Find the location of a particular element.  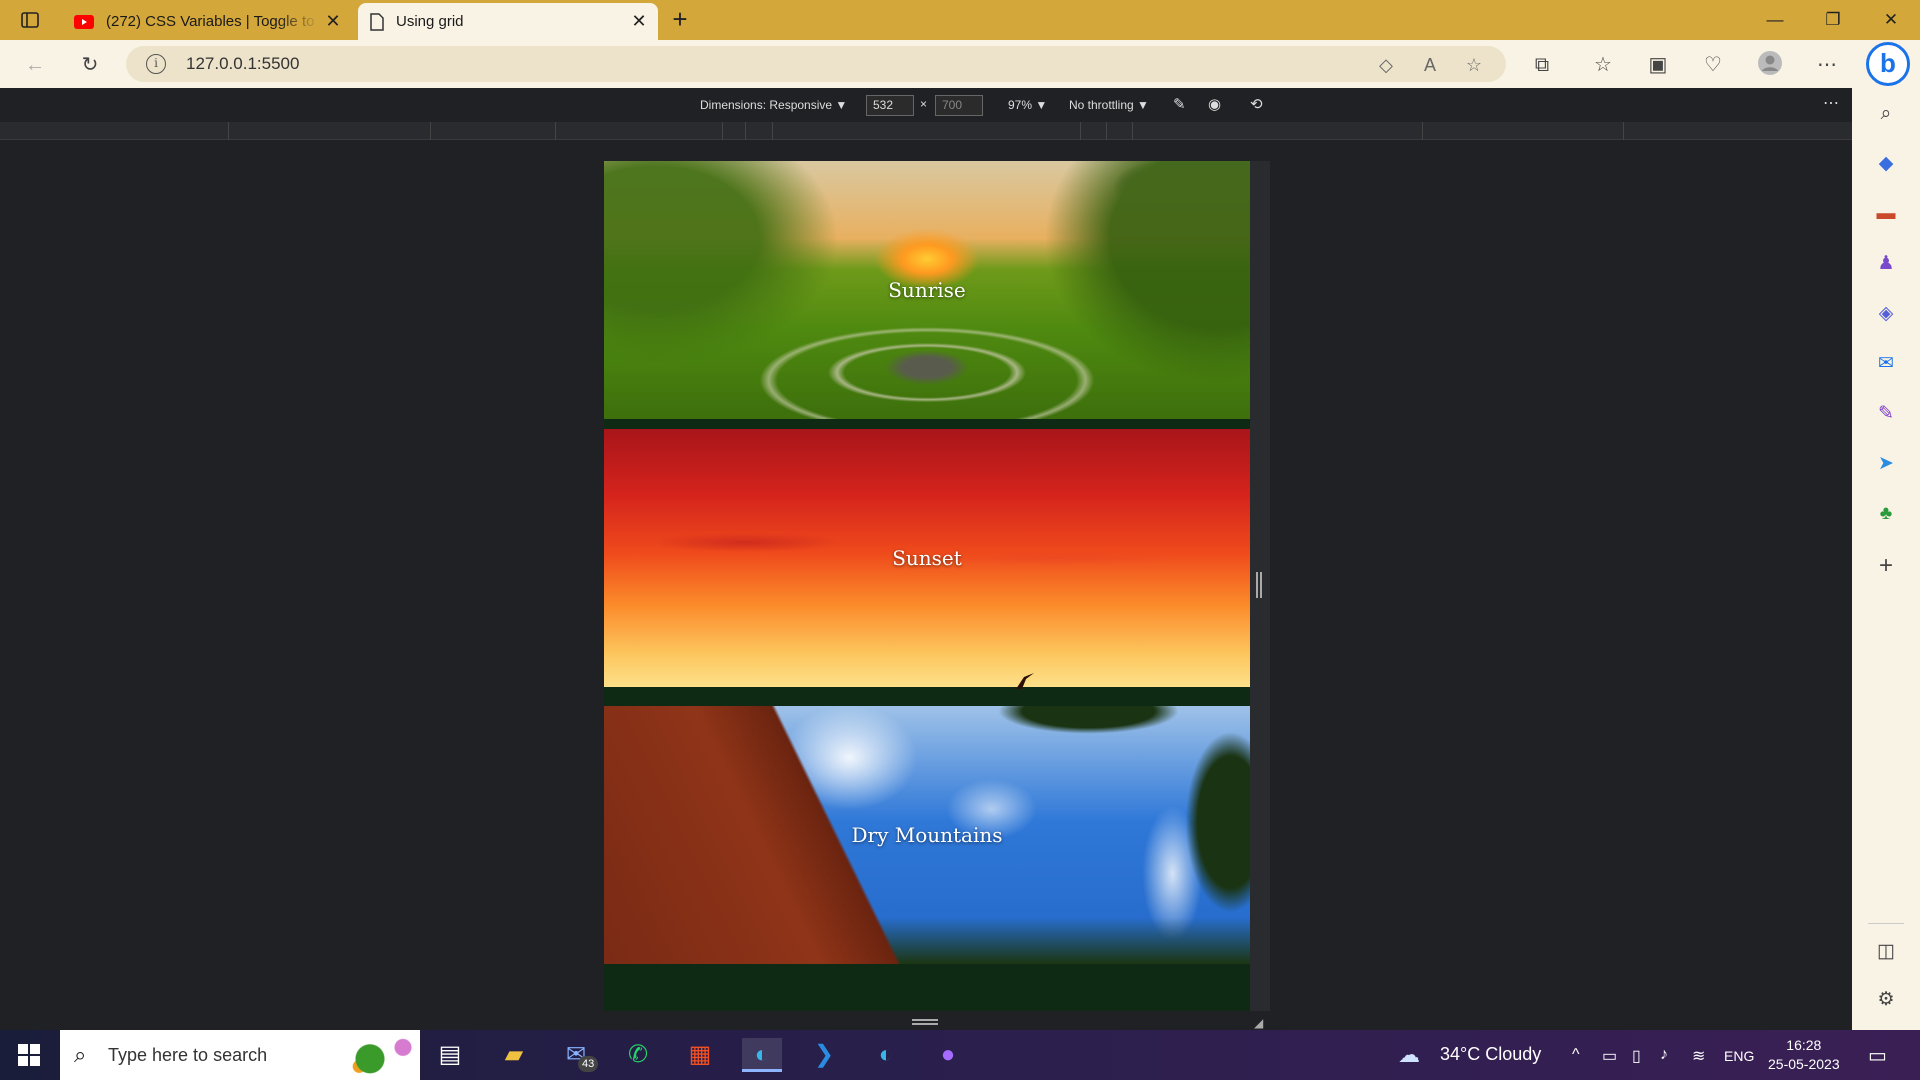

vision-icon: ◉ is located at coordinates (1214, 104).